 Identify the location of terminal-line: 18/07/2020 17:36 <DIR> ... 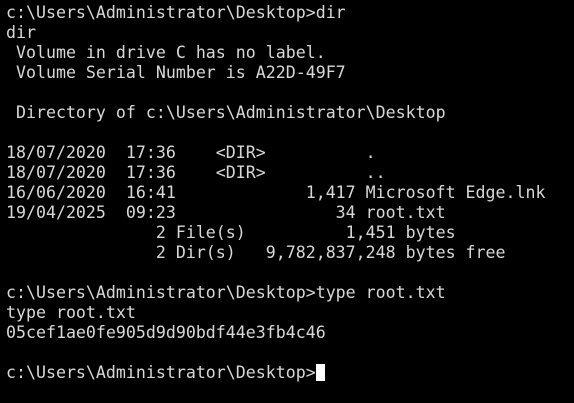
(196, 172).